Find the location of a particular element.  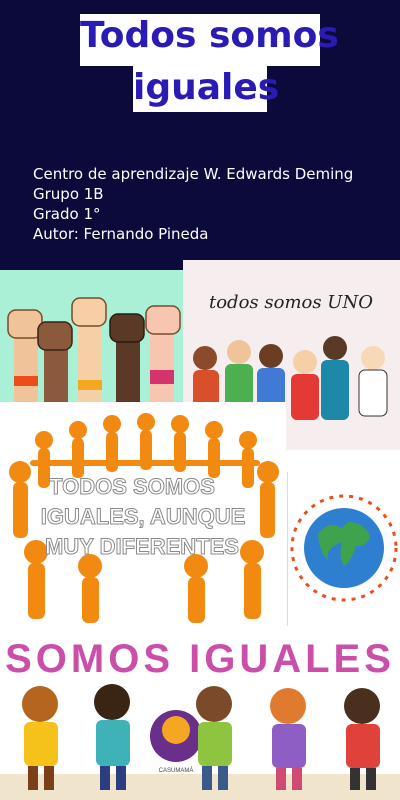

motto-line-2: IGUALES, AUNQUE is located at coordinates (143, 516).